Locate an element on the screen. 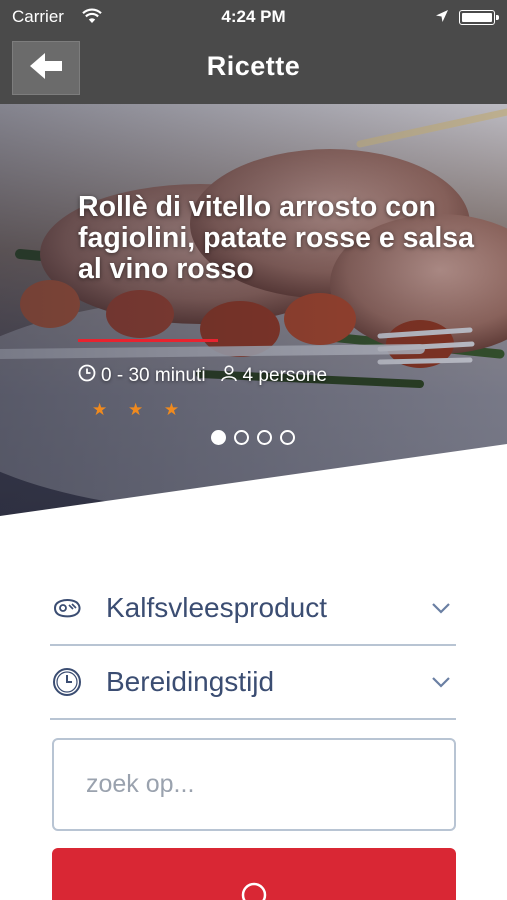  battery-icon is located at coordinates (479, 17).